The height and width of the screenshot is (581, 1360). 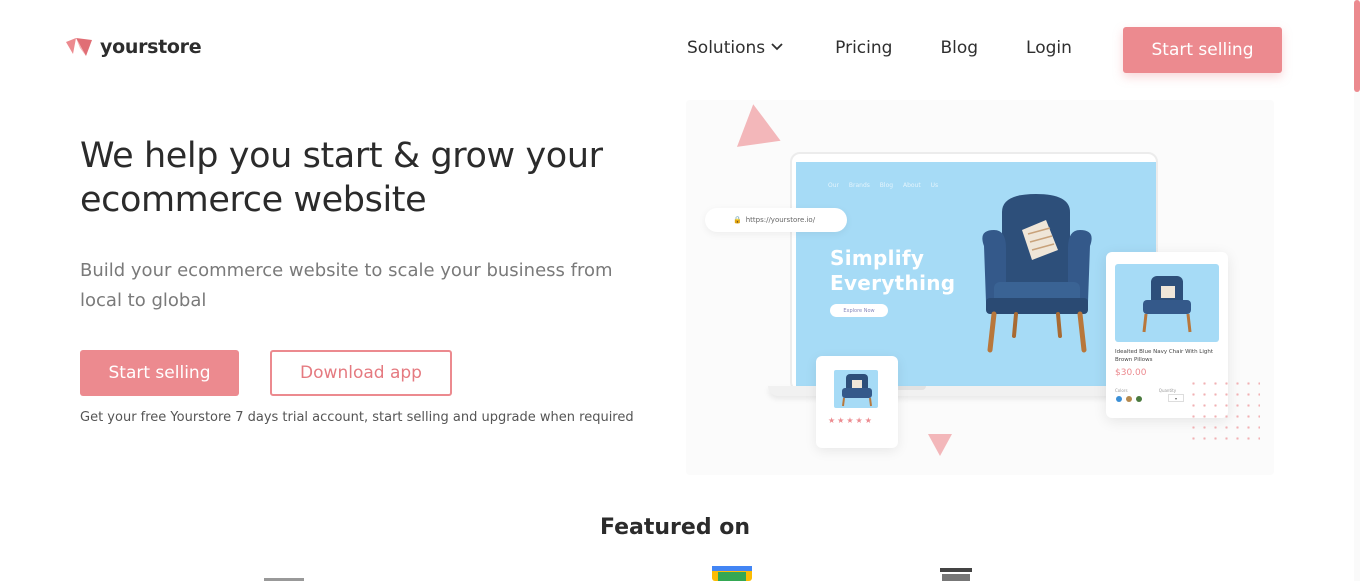 I want to click on mockup-headline: Simplify Everything, so click(x=892, y=271).